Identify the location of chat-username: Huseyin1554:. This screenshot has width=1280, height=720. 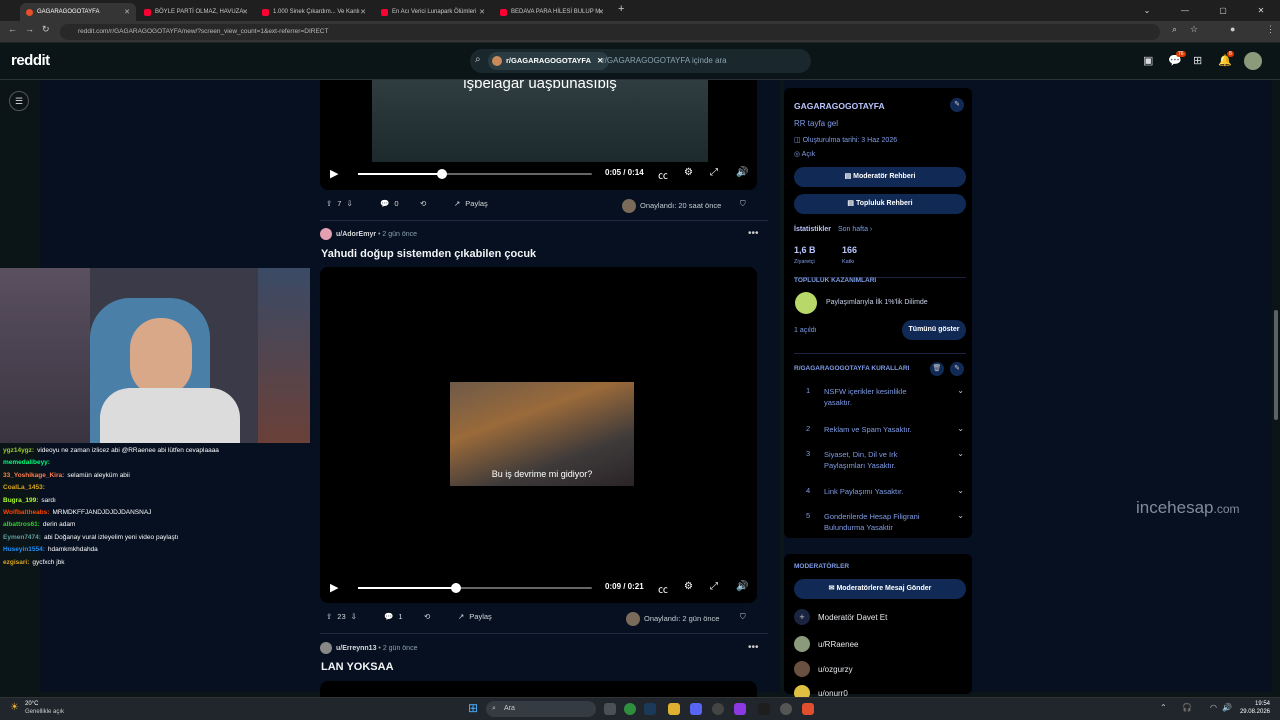
(24, 549).